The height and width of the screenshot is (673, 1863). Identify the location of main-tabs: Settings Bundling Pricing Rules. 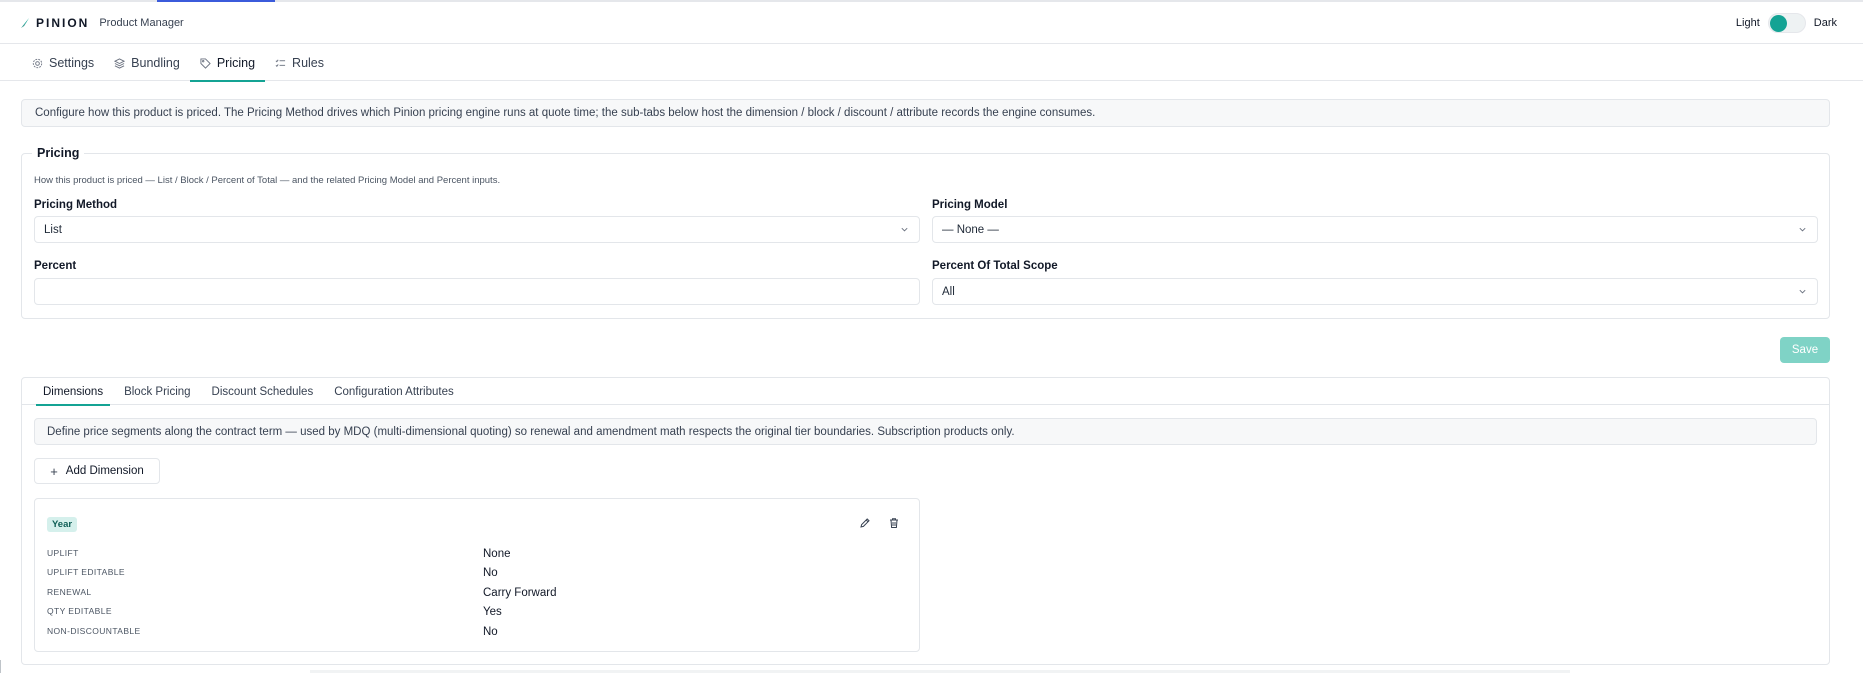
(931, 63).